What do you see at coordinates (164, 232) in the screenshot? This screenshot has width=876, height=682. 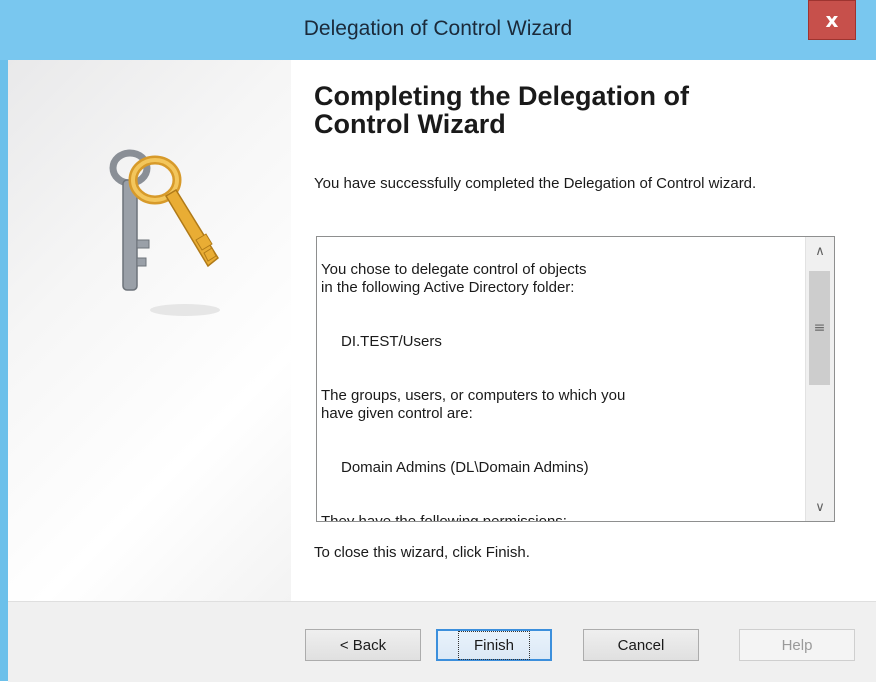 I see `keys-icon` at bounding box center [164, 232].